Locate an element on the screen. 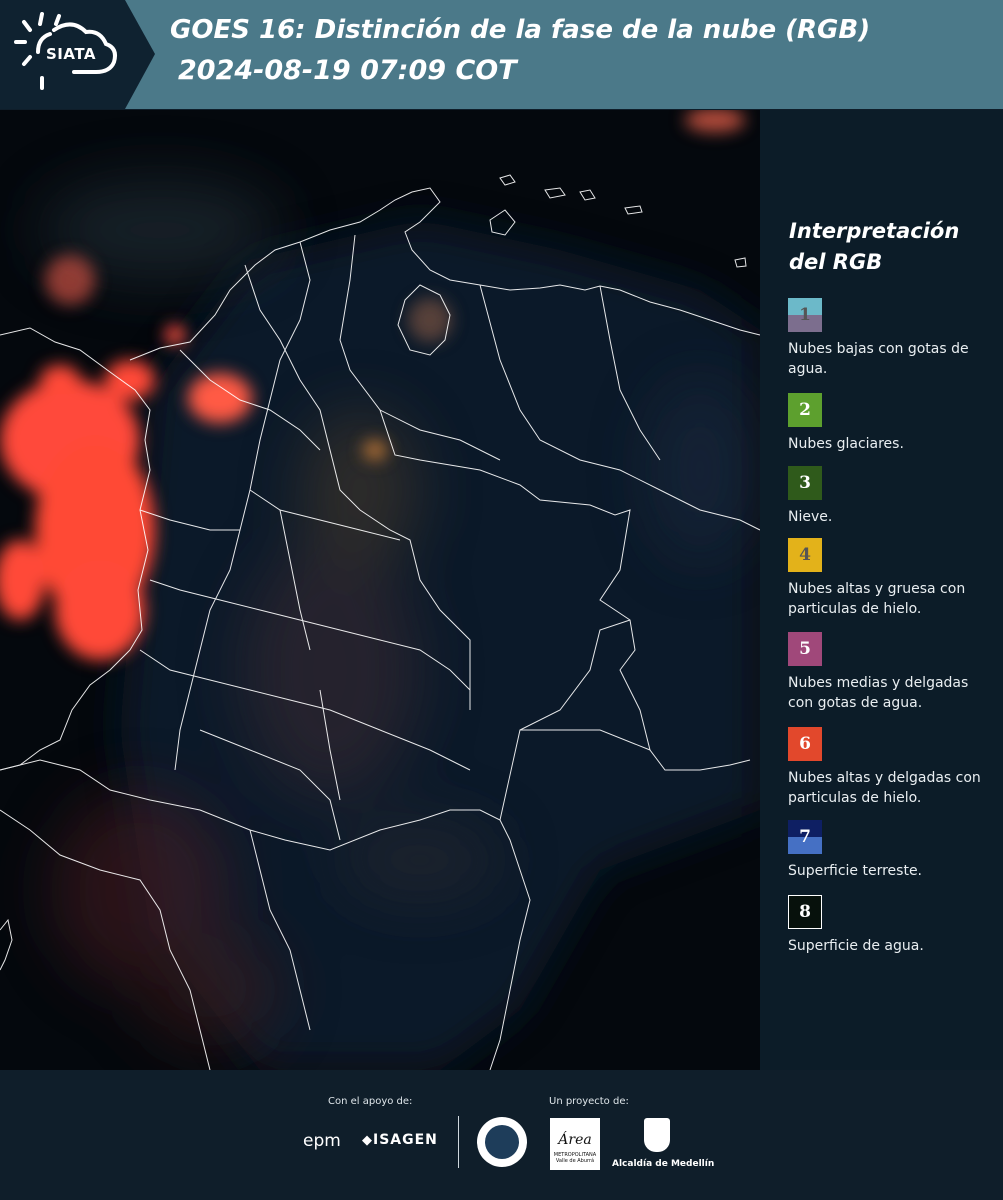  siata-logo: SIATA is located at coordinates (77, 54).